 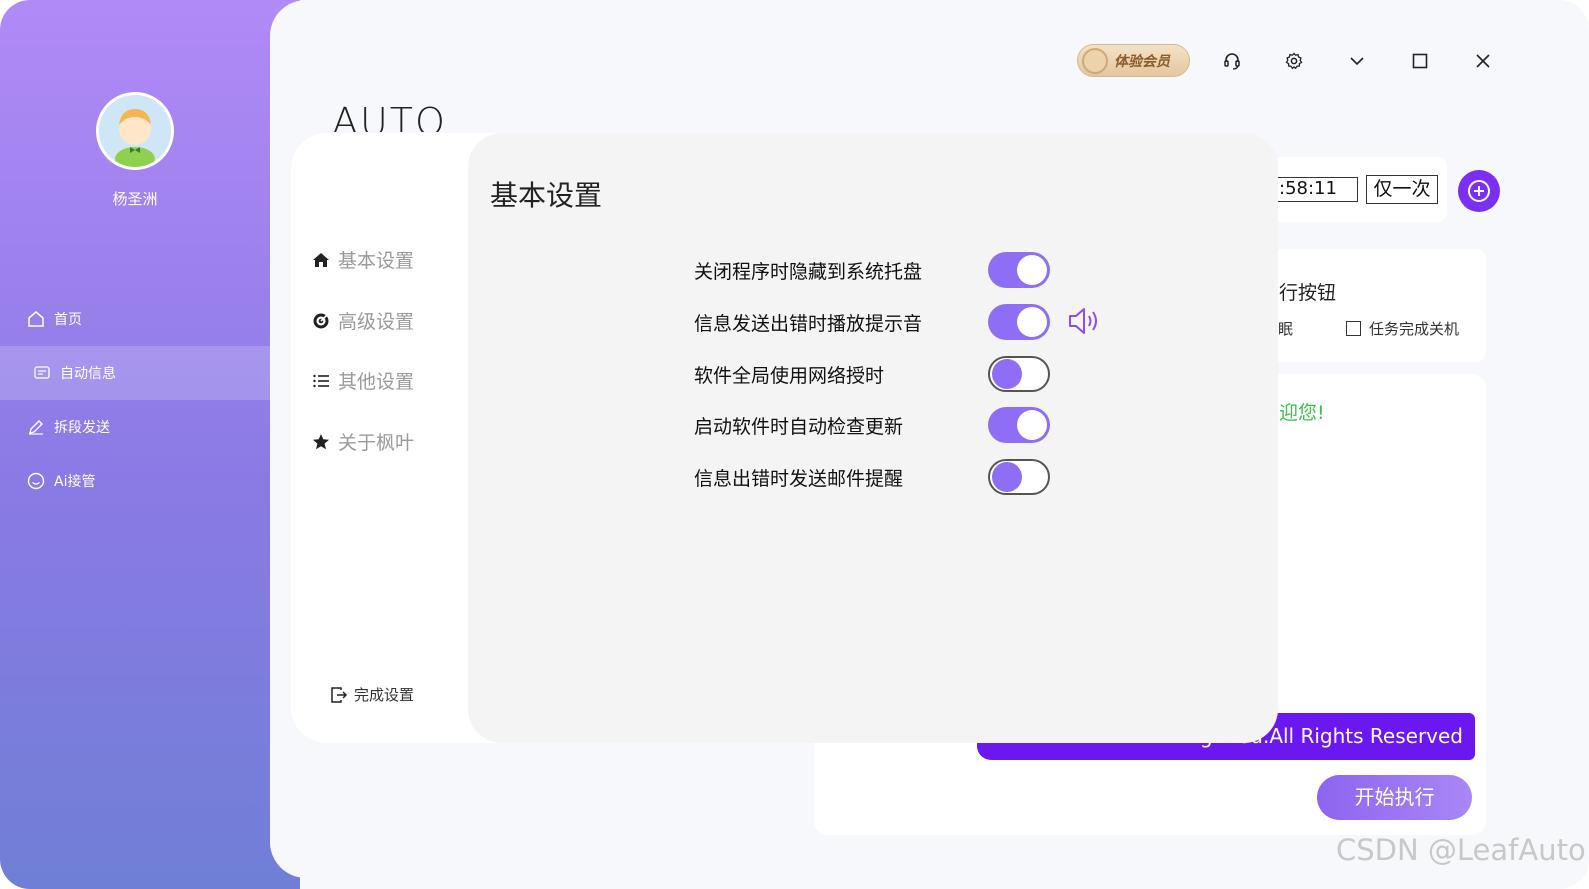 I want to click on plus-circle-icon, so click(x=1479, y=191).